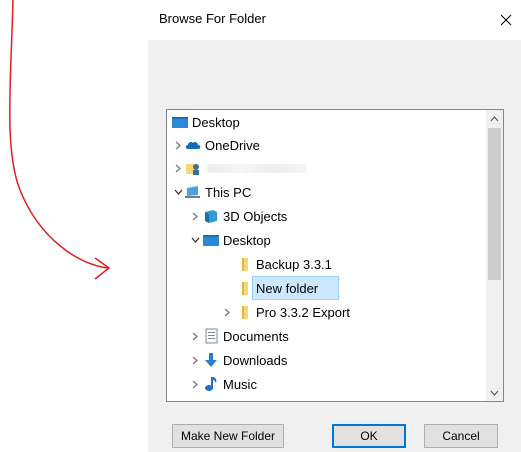 The image size is (521, 452). I want to click on redacted-name-blur, so click(257, 168).